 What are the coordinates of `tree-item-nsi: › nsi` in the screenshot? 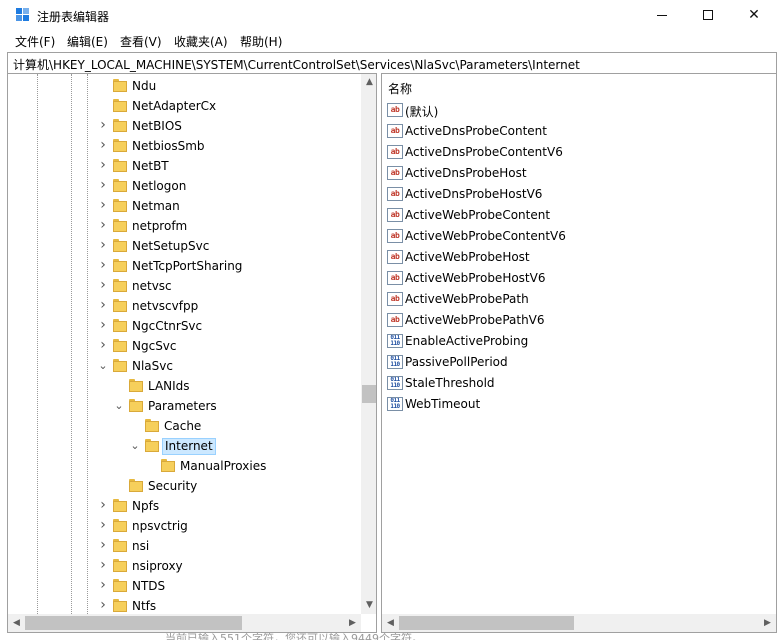 It's located at (184, 546).